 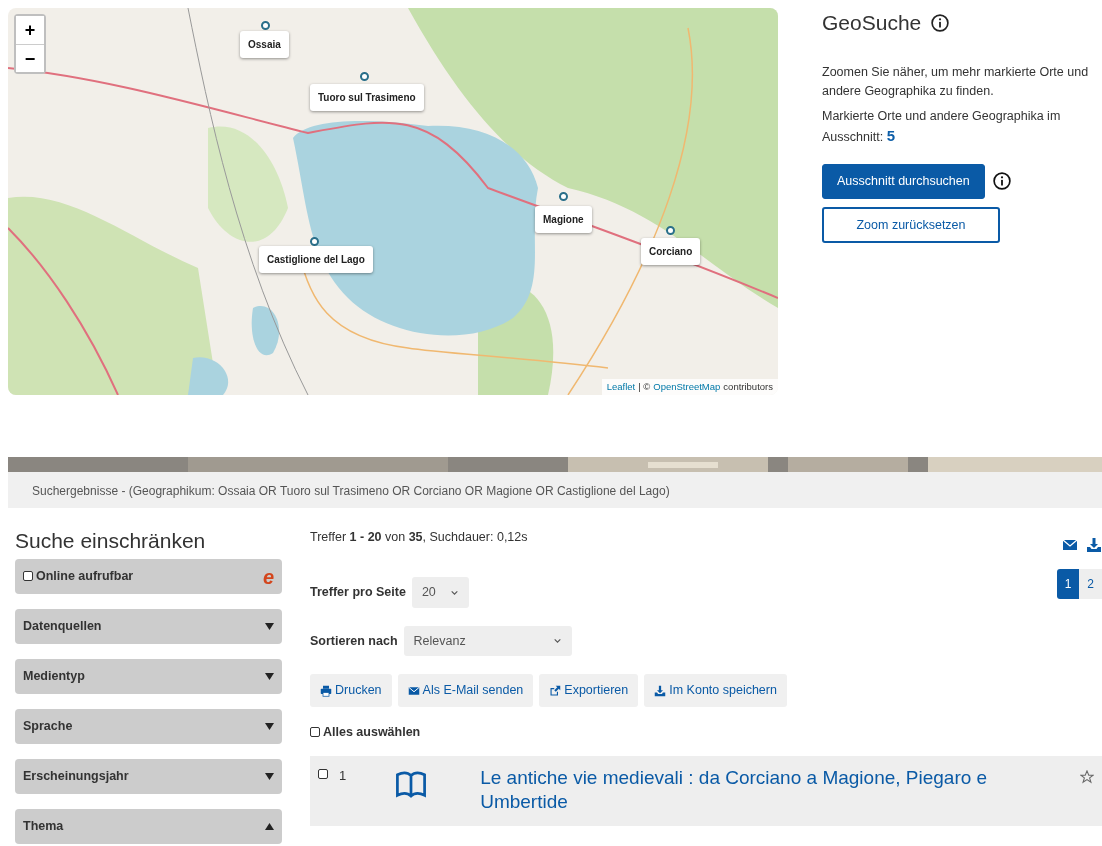 I want to click on action-button: Als E-Mail senden, so click(x=465, y=690).